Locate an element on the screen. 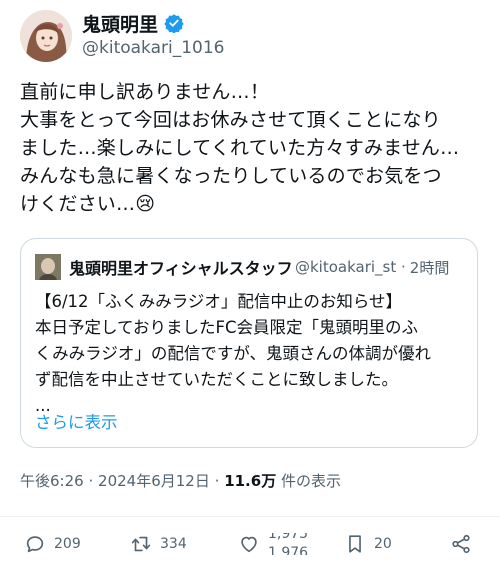 This screenshot has width=500, height=579. like-count: 1,975 is located at coordinates (288, 537).